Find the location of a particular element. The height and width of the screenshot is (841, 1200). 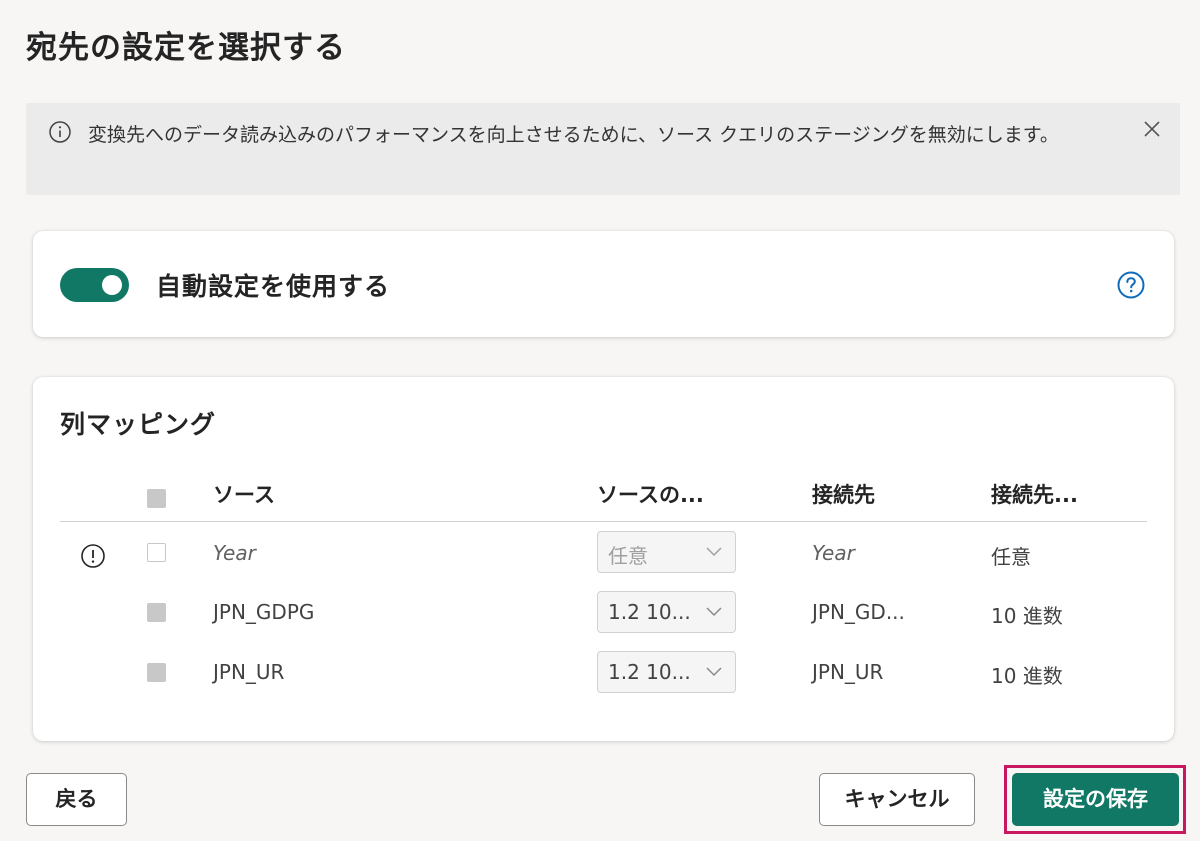

row-source-name: JPN_GDPG is located at coordinates (264, 612).